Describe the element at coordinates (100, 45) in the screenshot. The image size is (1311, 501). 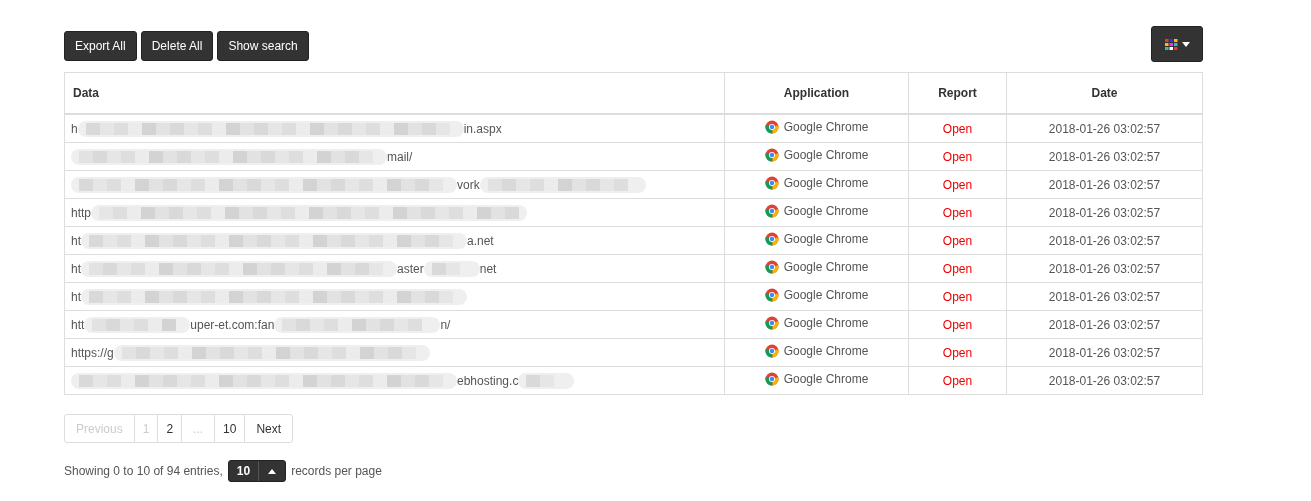
I see `toolbar-button: Export All` at that location.